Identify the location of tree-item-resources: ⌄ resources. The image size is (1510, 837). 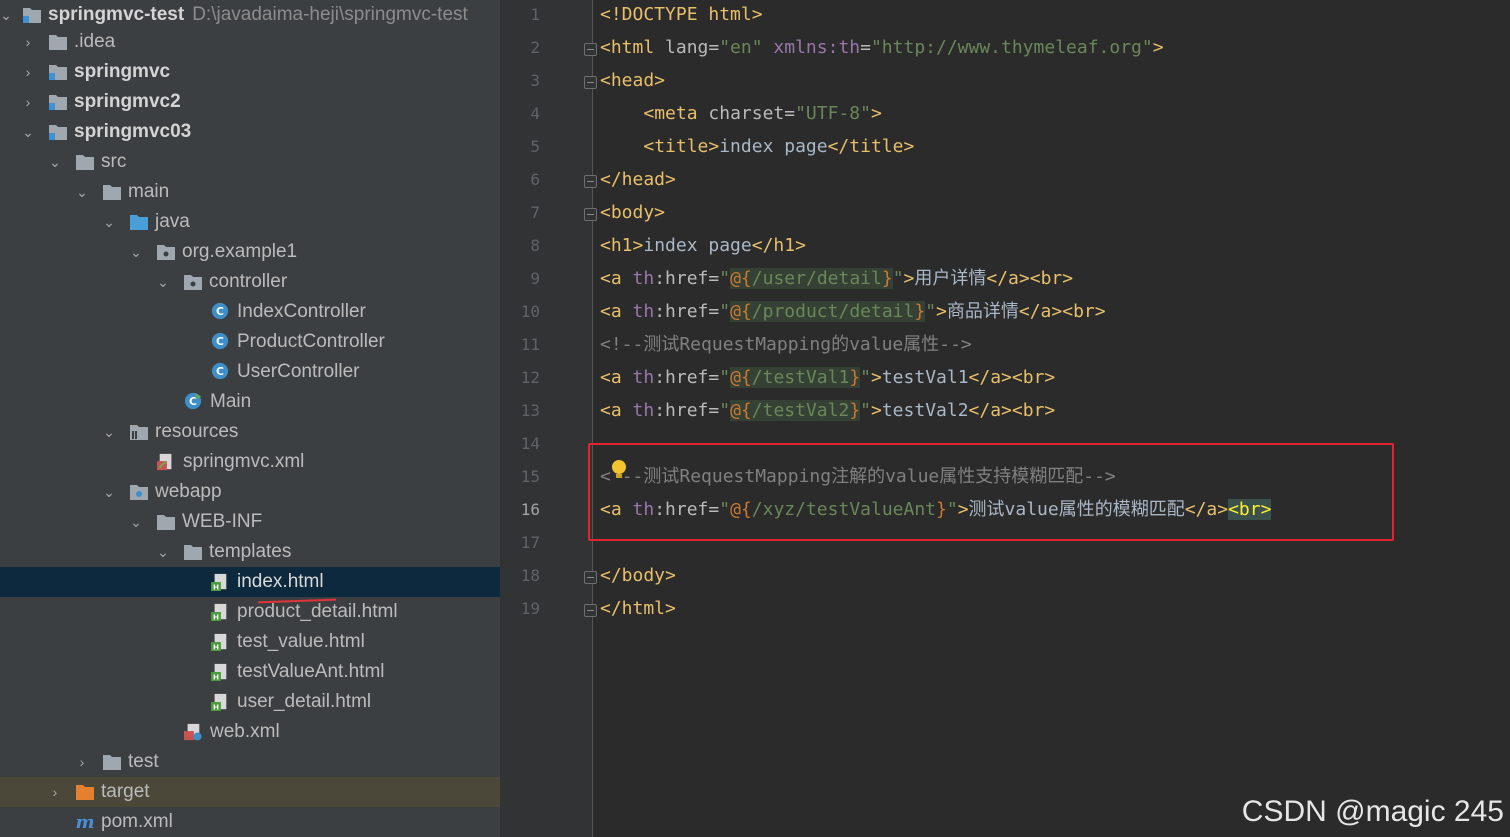
(250, 432).